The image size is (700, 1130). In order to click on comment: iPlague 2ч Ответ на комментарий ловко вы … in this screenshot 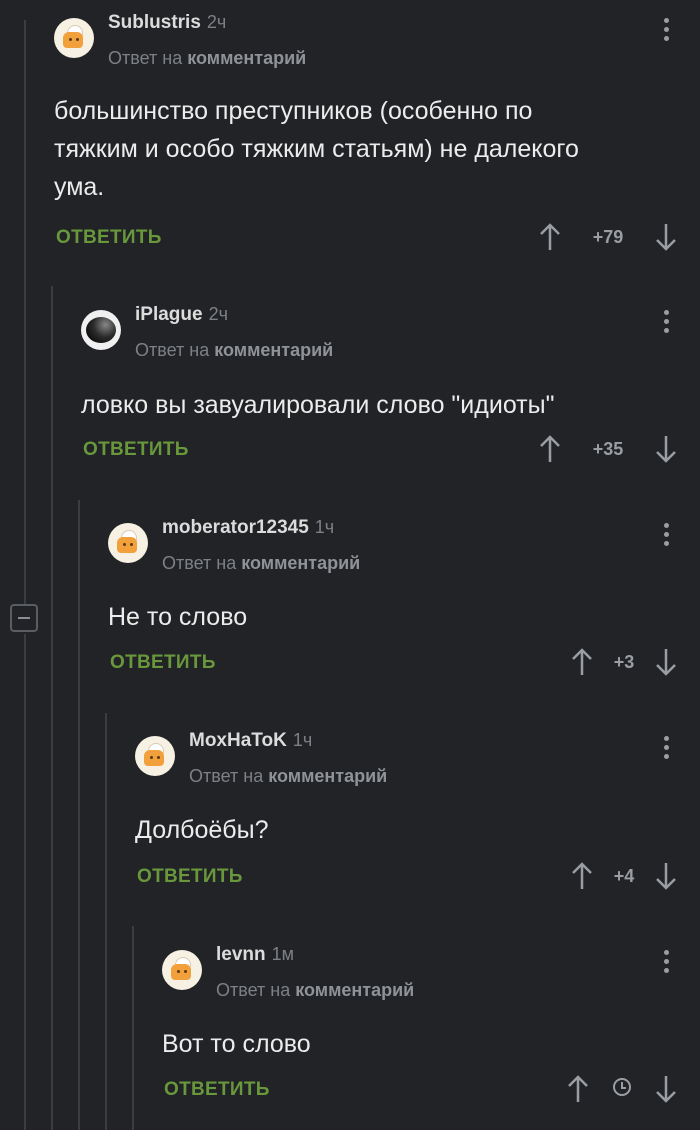, I will do `click(390, 389)`.